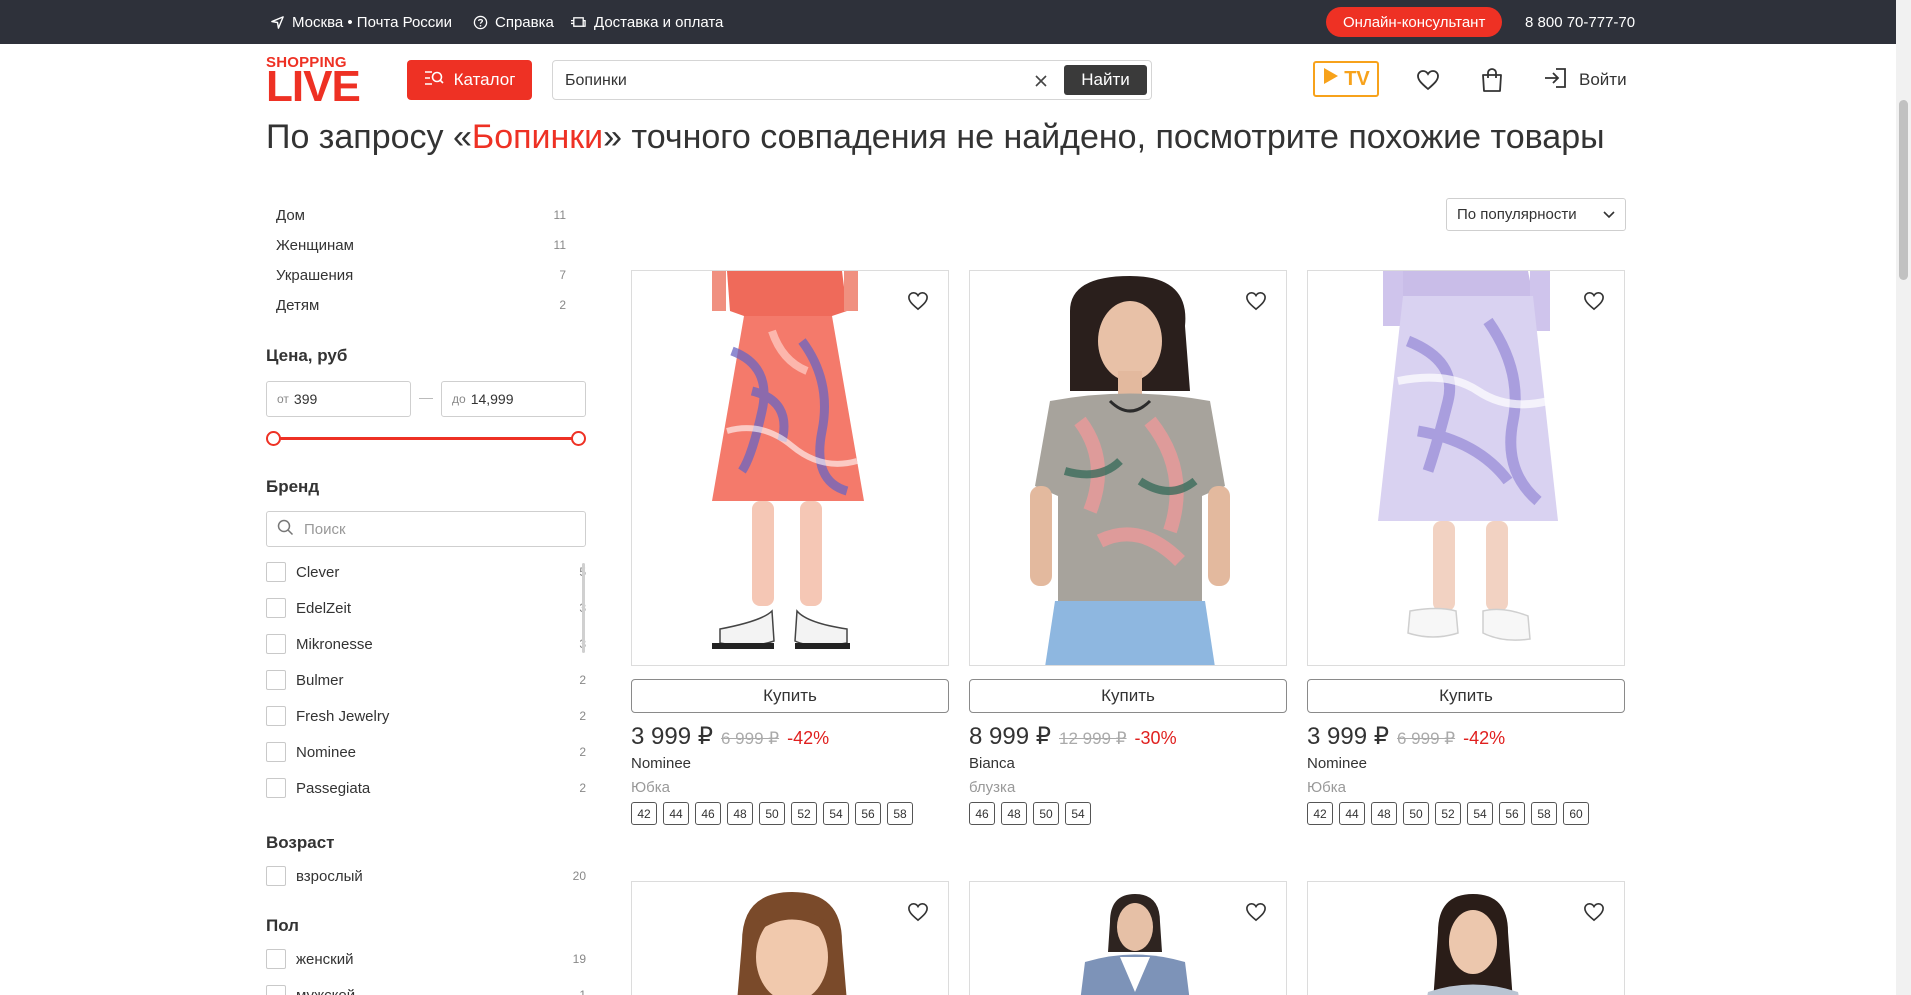 This screenshot has width=1911, height=995. I want to click on category-item: Женщинам 11, so click(421, 245).